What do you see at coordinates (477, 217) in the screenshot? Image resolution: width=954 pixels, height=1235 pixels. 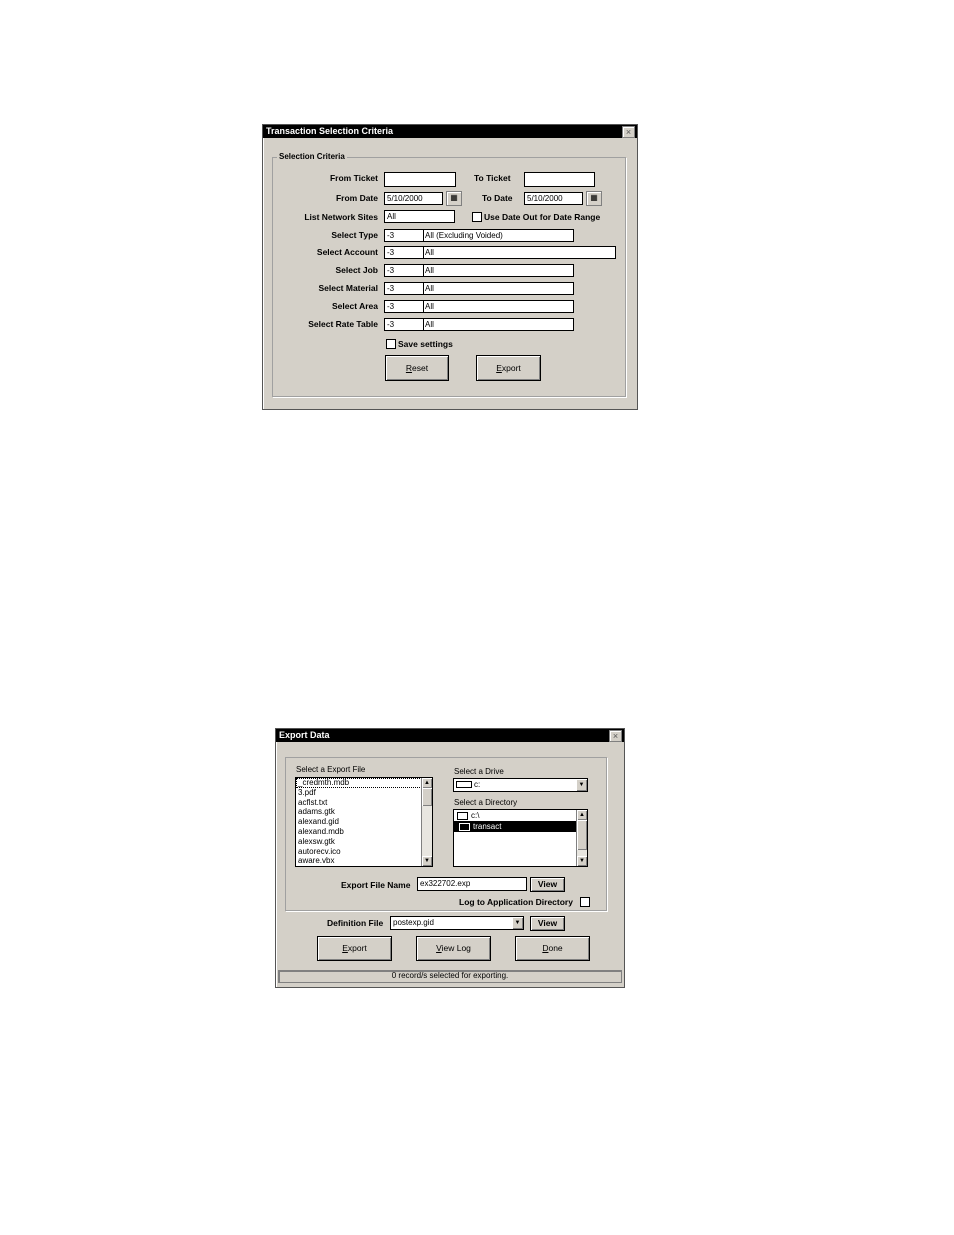 I see `use-date-out-checkbox` at bounding box center [477, 217].